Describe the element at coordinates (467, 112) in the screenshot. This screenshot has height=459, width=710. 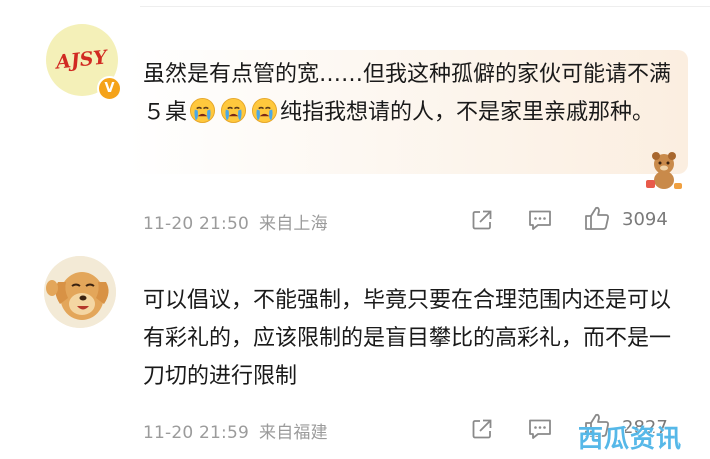
I see `comment-text-part: 纯指我想请的人，不是家里亲戚那种。` at that location.